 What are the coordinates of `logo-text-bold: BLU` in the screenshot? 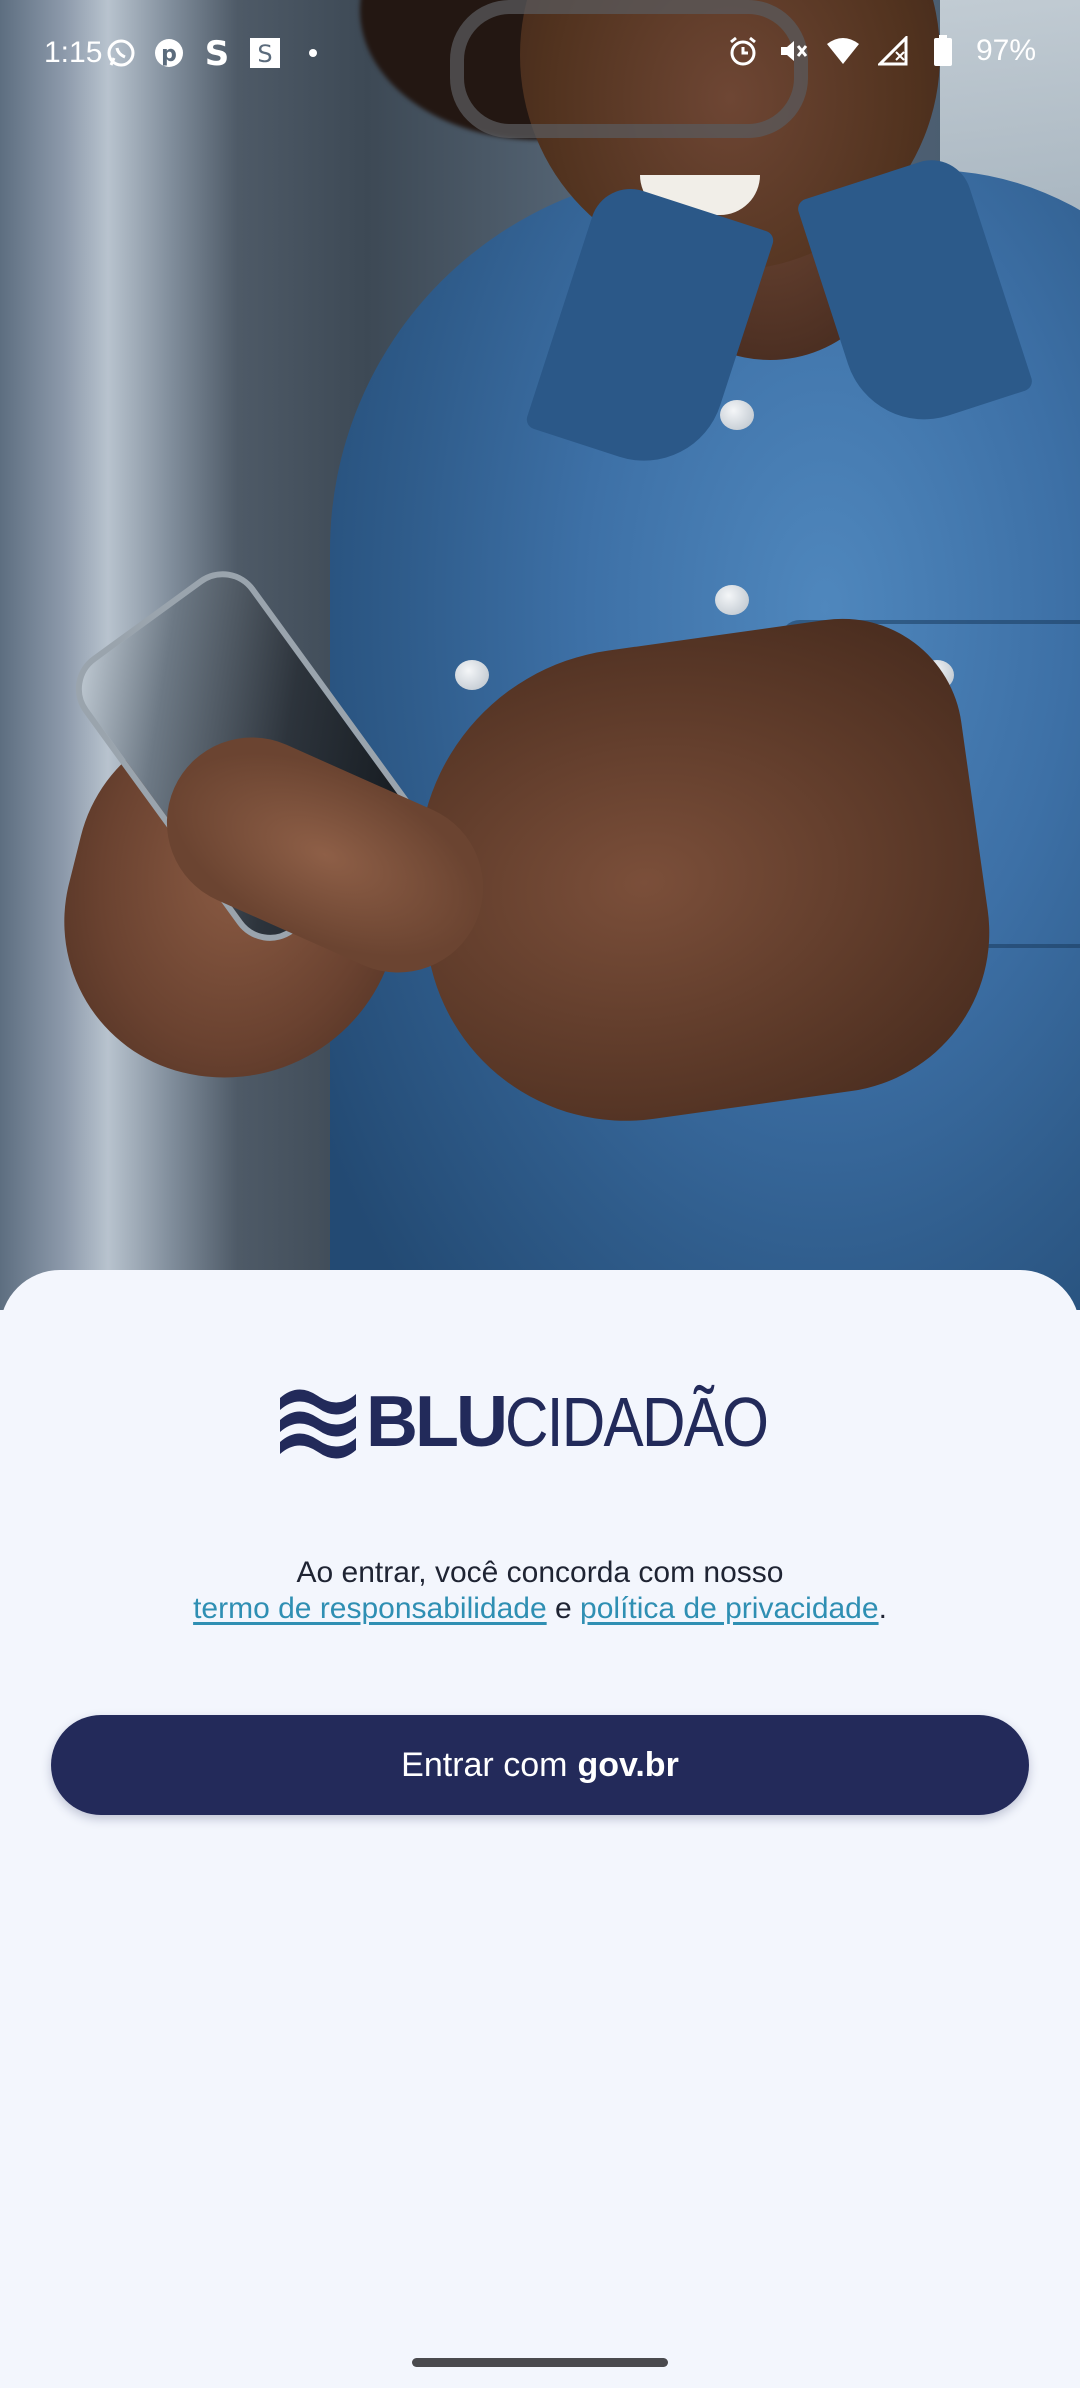 It's located at (437, 1422).